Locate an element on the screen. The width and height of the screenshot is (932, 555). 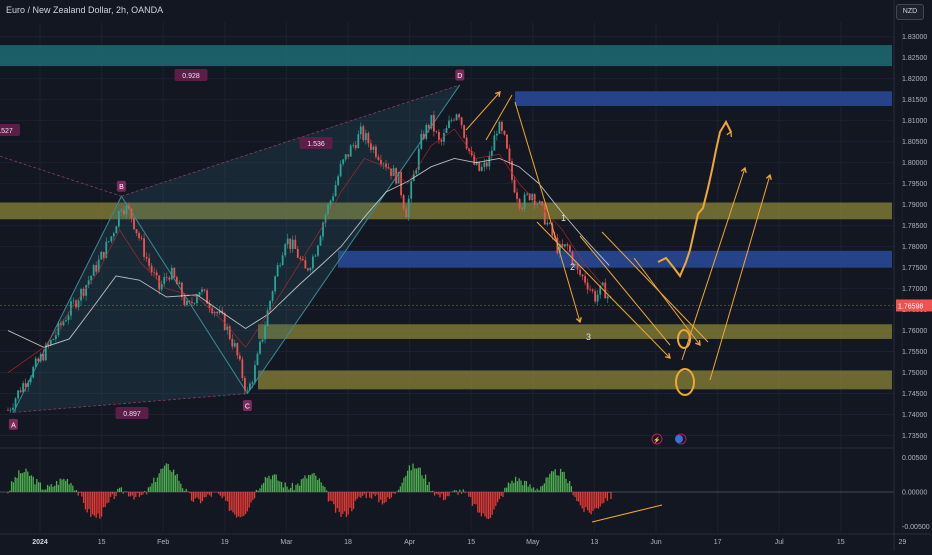
ratio-label-bd: 1.536 is located at coordinates (316, 144).